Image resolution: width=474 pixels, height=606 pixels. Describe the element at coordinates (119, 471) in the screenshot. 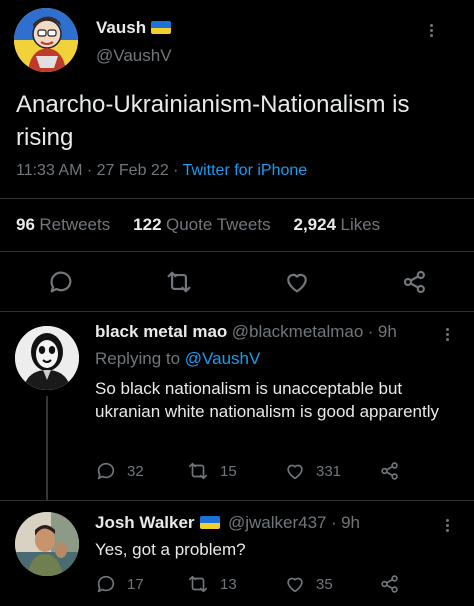

I see `reply-action: 32` at that location.